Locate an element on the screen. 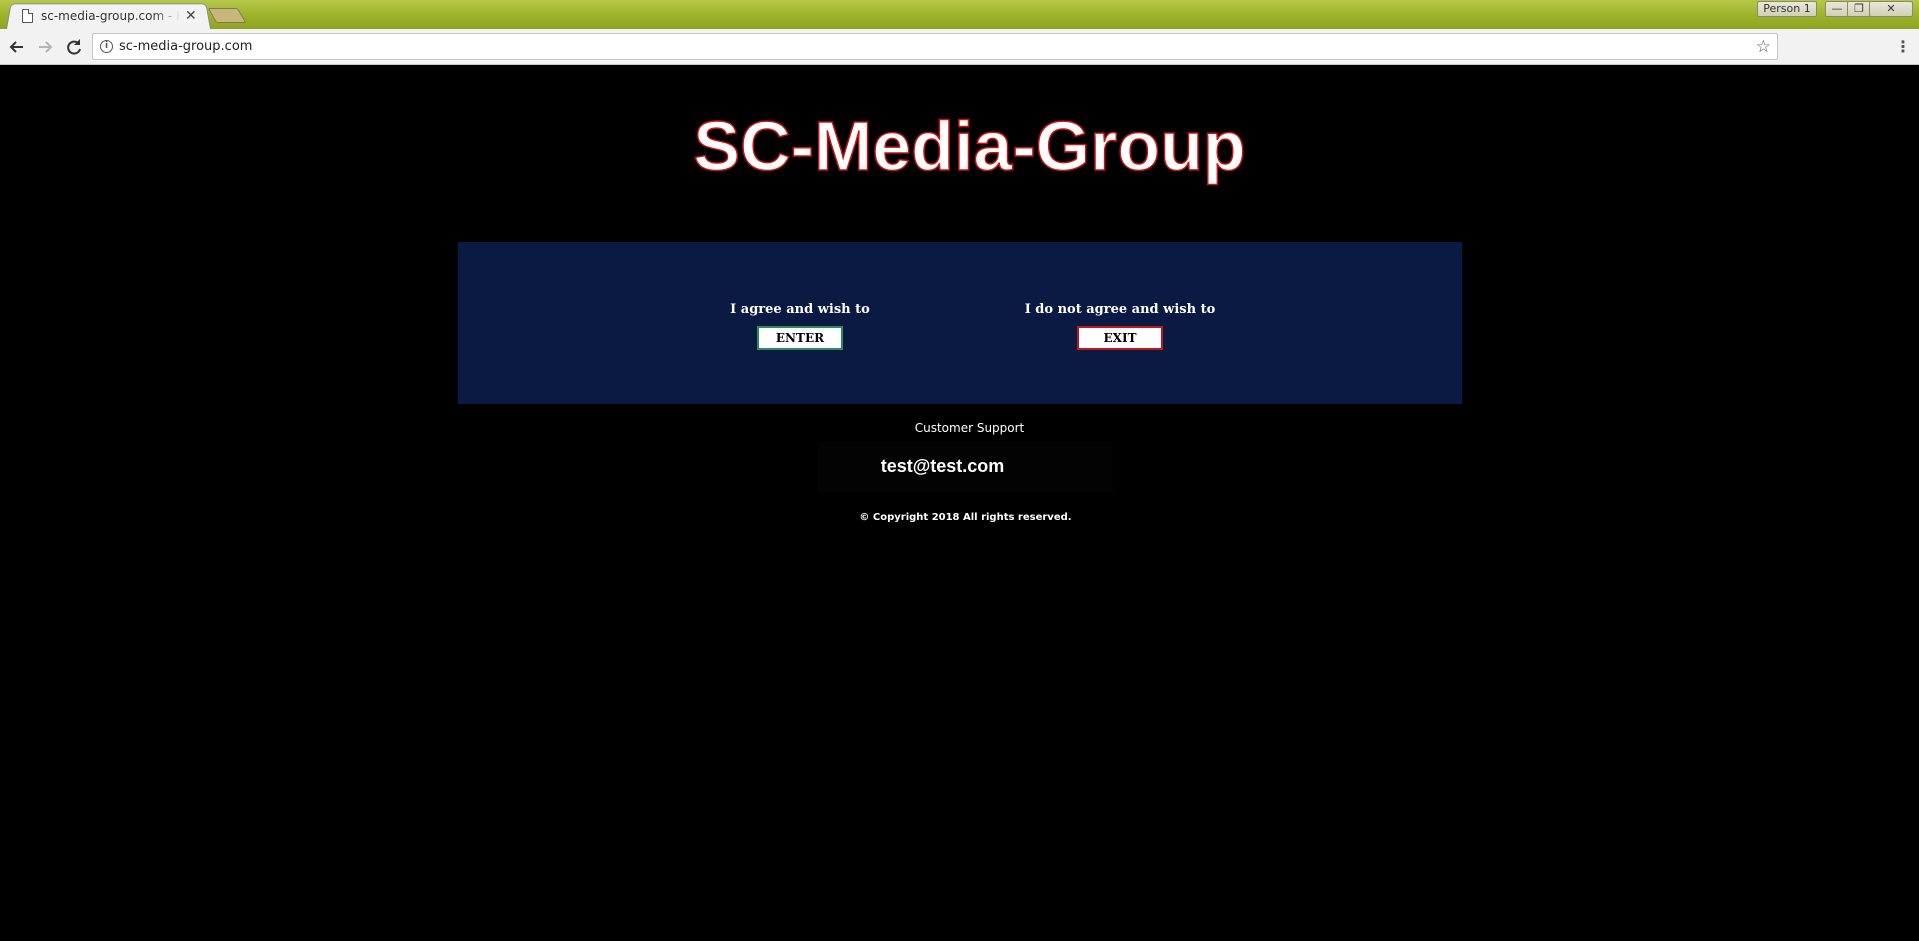 This screenshot has height=941, width=1919. address-bar: i sc-media-group.com ☆ is located at coordinates (935, 46).